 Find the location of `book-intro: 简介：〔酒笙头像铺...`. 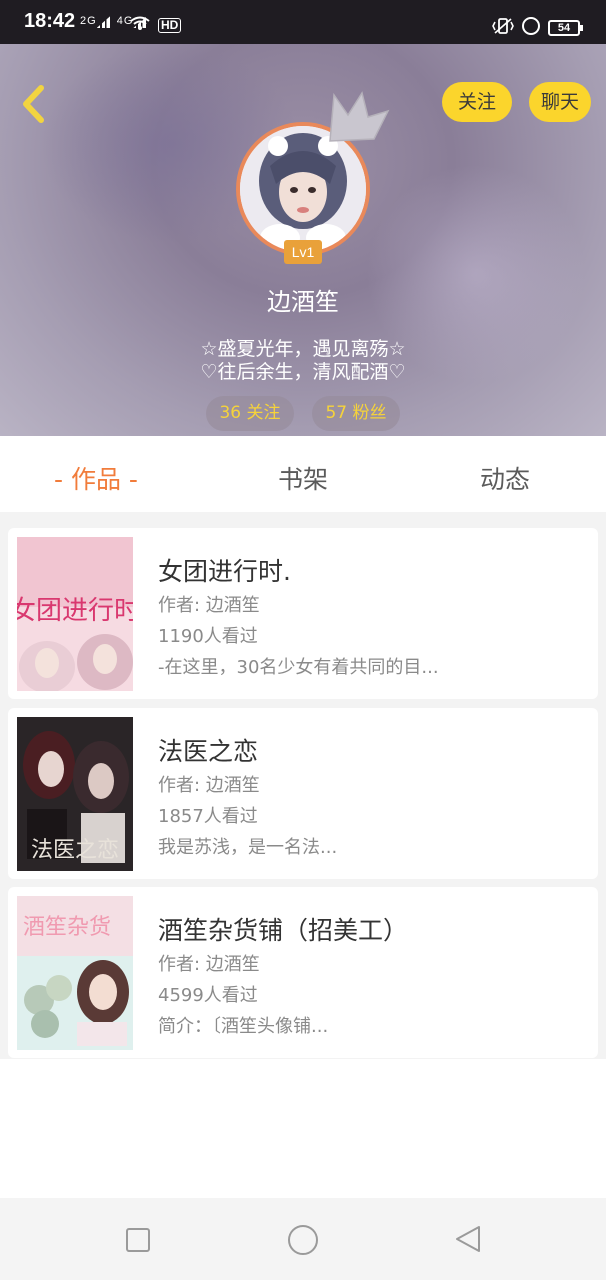

book-intro: 简介：〔酒笙头像铺... is located at coordinates (243, 1026).